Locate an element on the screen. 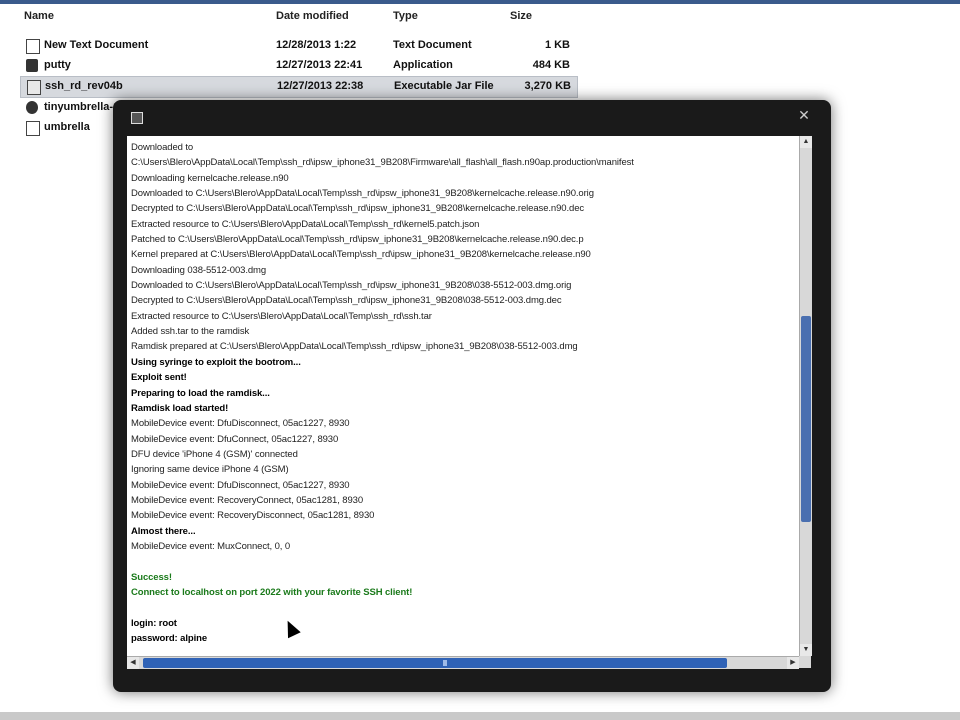  scrollbar-corner is located at coordinates (805, 662).